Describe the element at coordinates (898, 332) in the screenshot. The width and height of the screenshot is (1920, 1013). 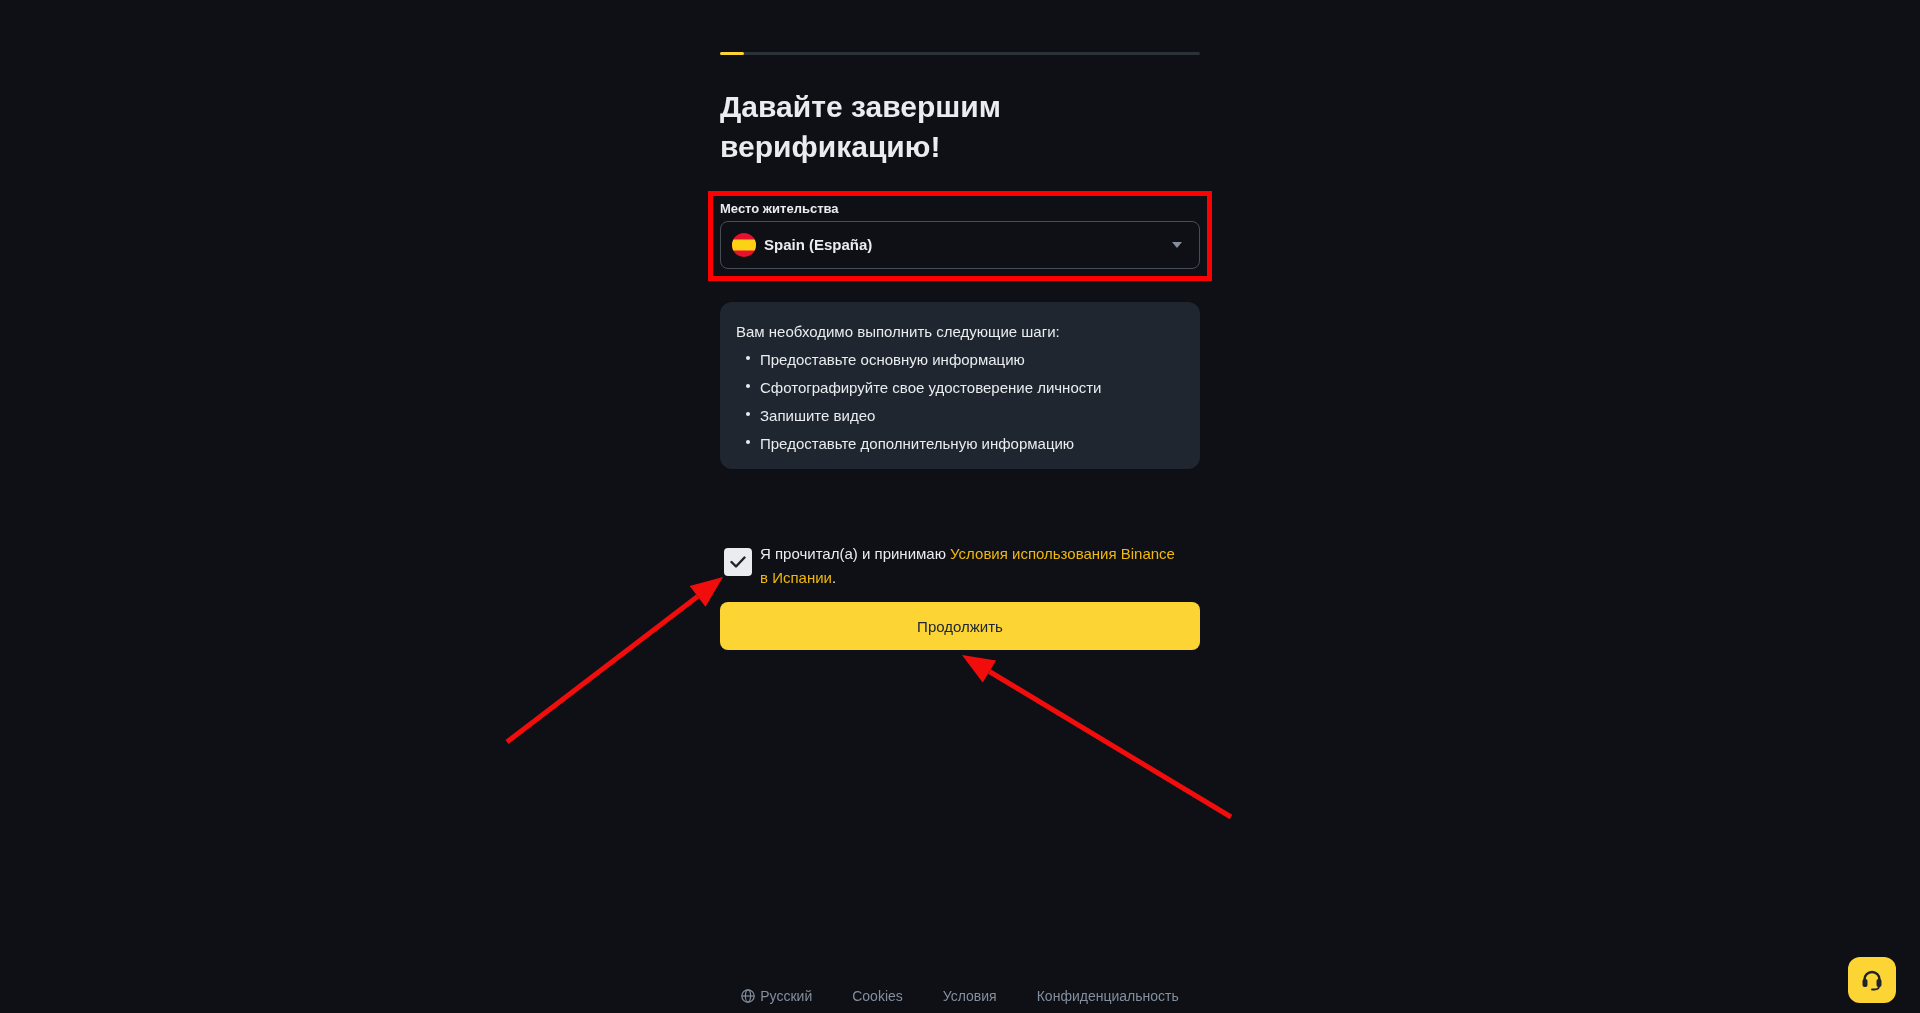
I see `steps-heading: Вам необходимо выполнить следующие шаги:` at that location.